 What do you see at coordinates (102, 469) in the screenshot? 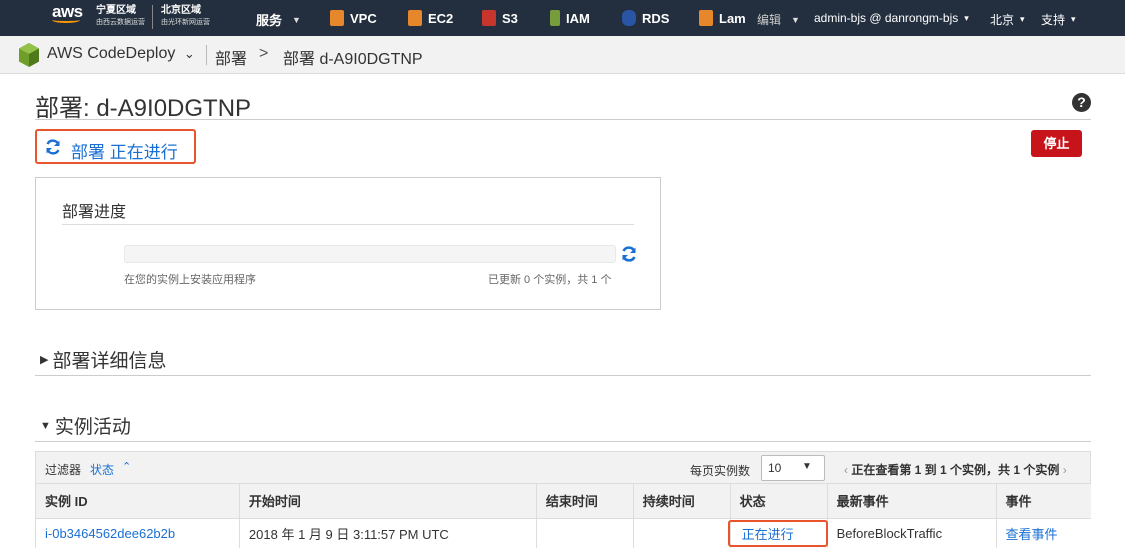
I see `filter-status-dropdown: 状态` at bounding box center [102, 469].